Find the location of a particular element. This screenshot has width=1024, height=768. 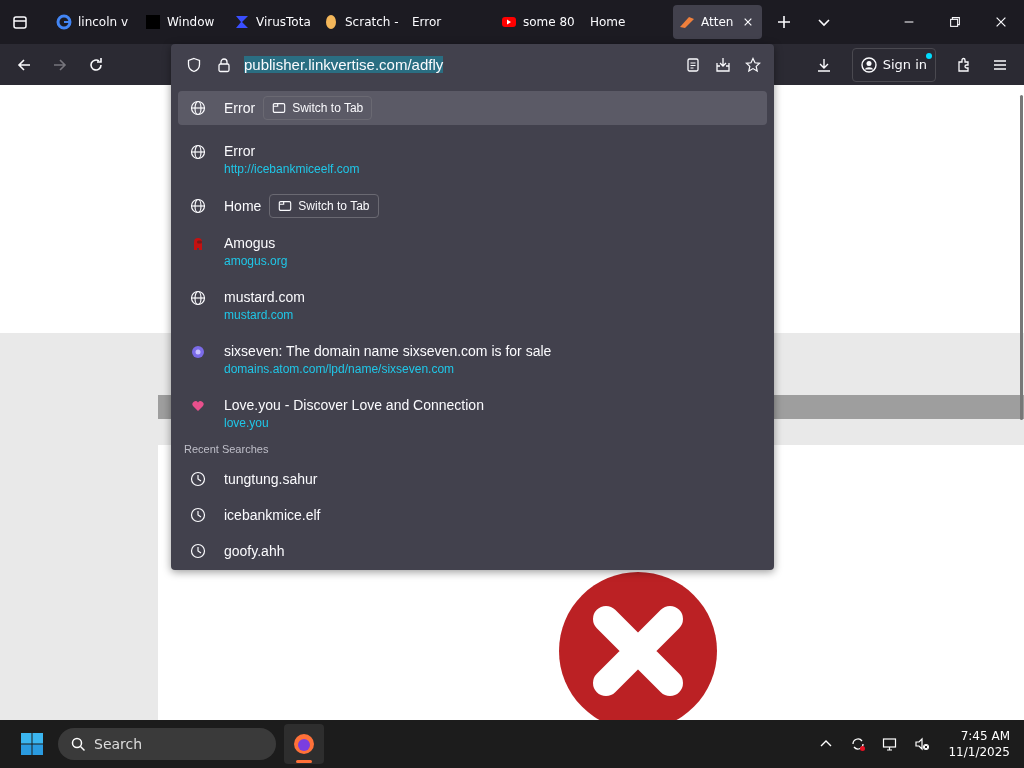

suggestion-item: mustard.com mustard.com is located at coordinates (472, 306).